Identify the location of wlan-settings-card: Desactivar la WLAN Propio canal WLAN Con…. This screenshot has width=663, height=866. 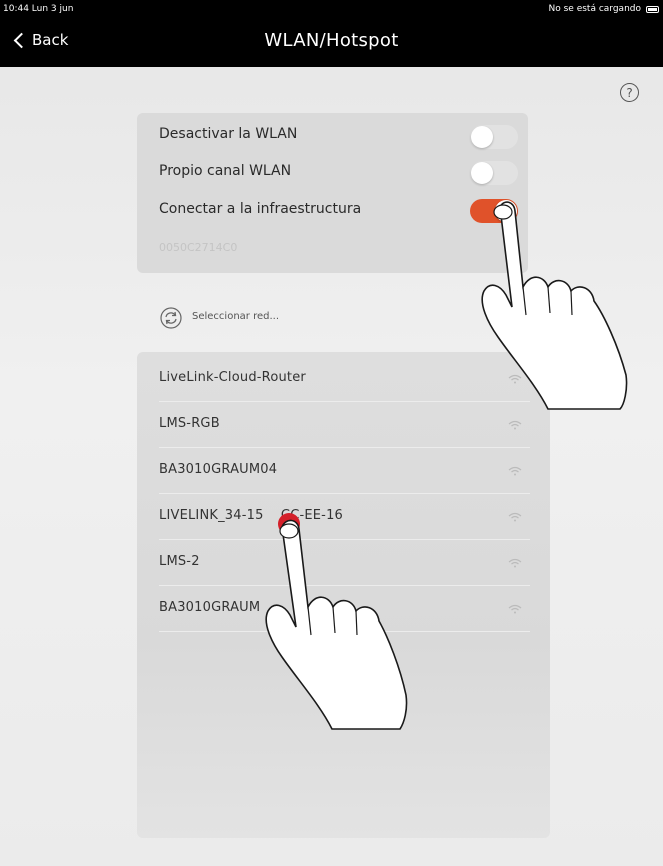
(332, 193).